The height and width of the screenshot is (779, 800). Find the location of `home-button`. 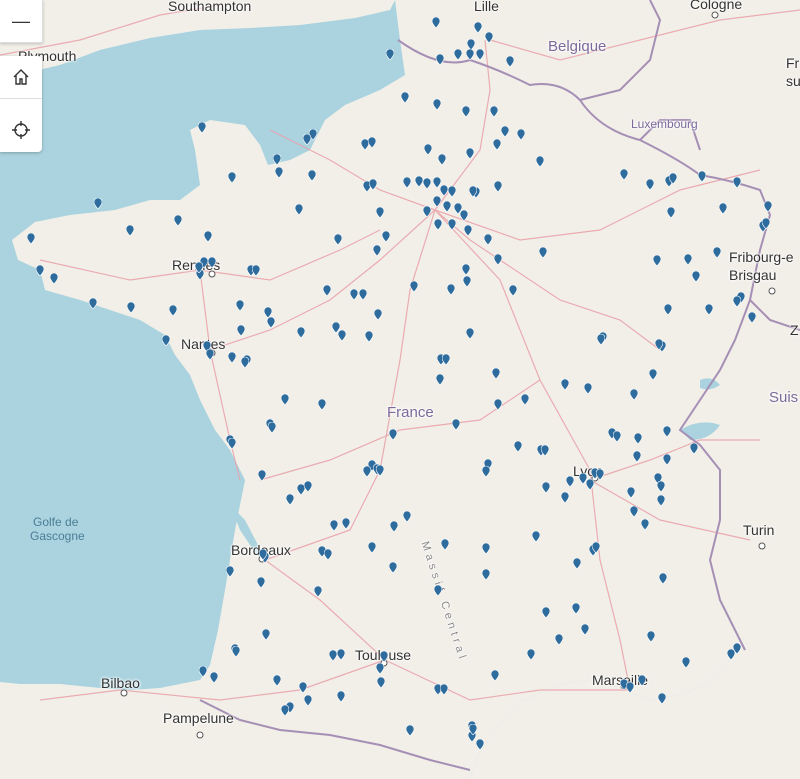

home-button is located at coordinates (21, 77).